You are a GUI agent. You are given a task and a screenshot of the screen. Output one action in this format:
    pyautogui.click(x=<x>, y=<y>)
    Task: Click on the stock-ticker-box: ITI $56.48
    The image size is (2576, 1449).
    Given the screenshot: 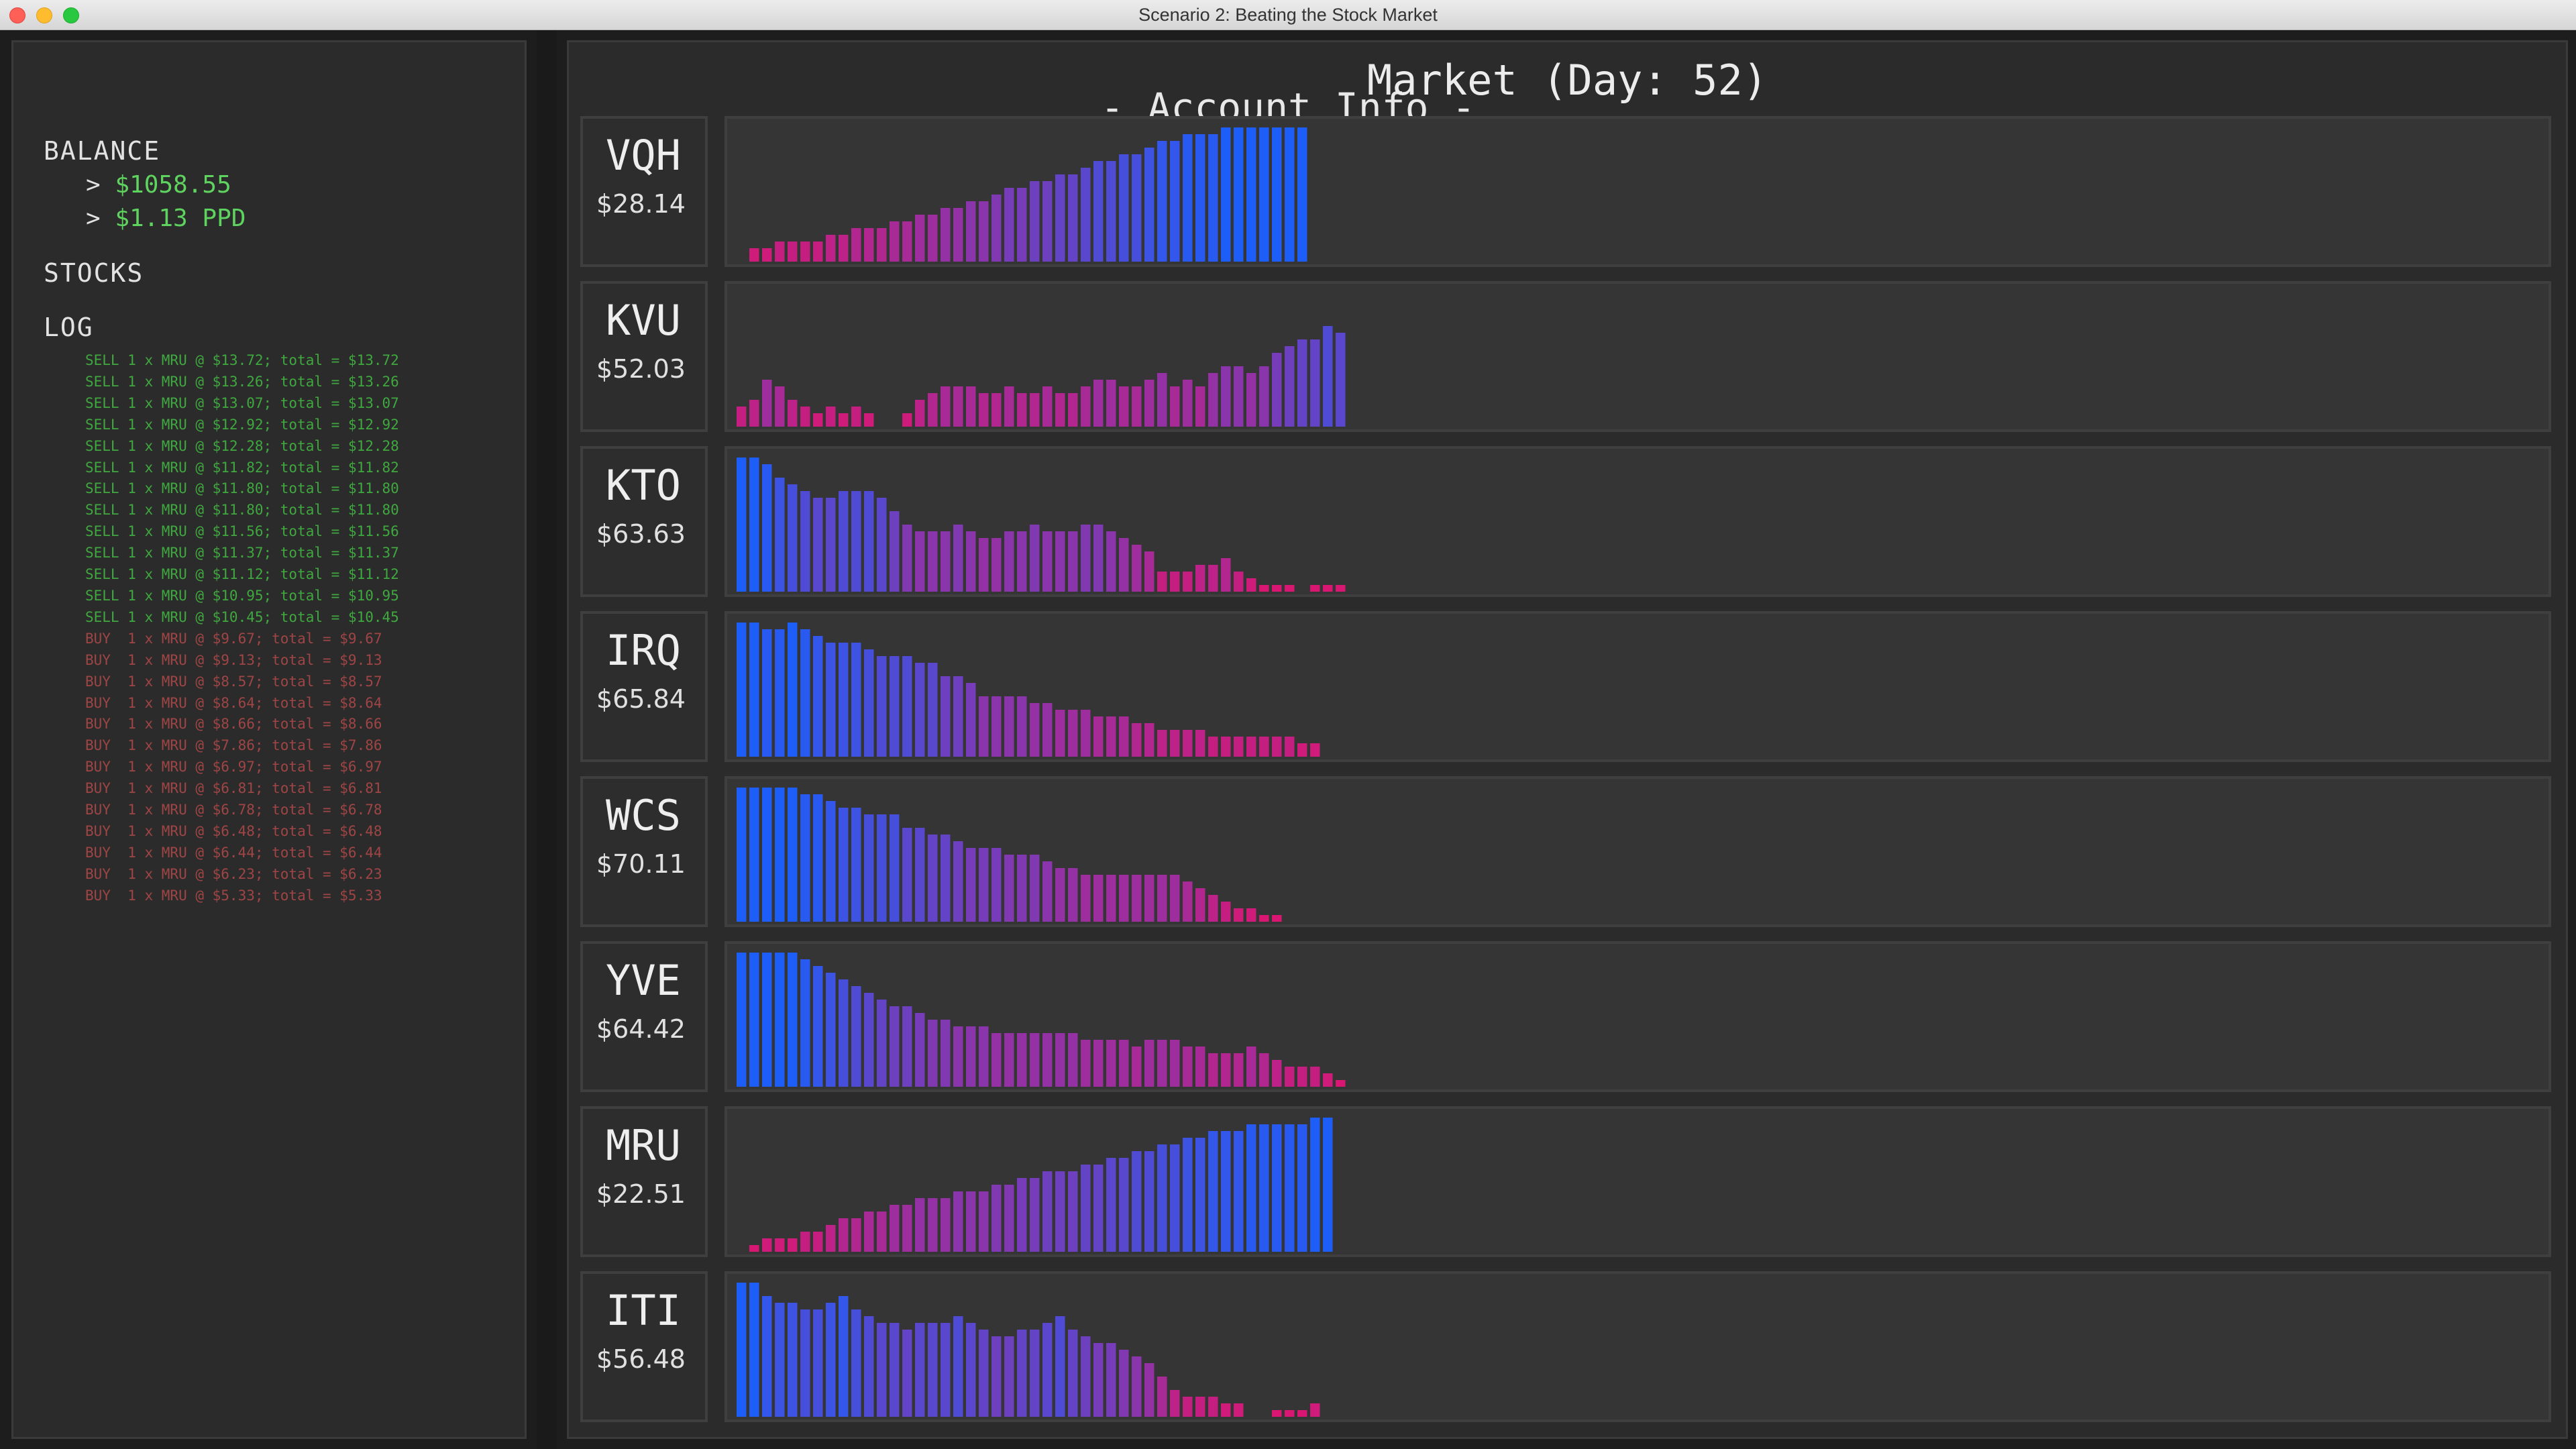 What is the action you would take?
    pyautogui.click(x=644, y=1346)
    